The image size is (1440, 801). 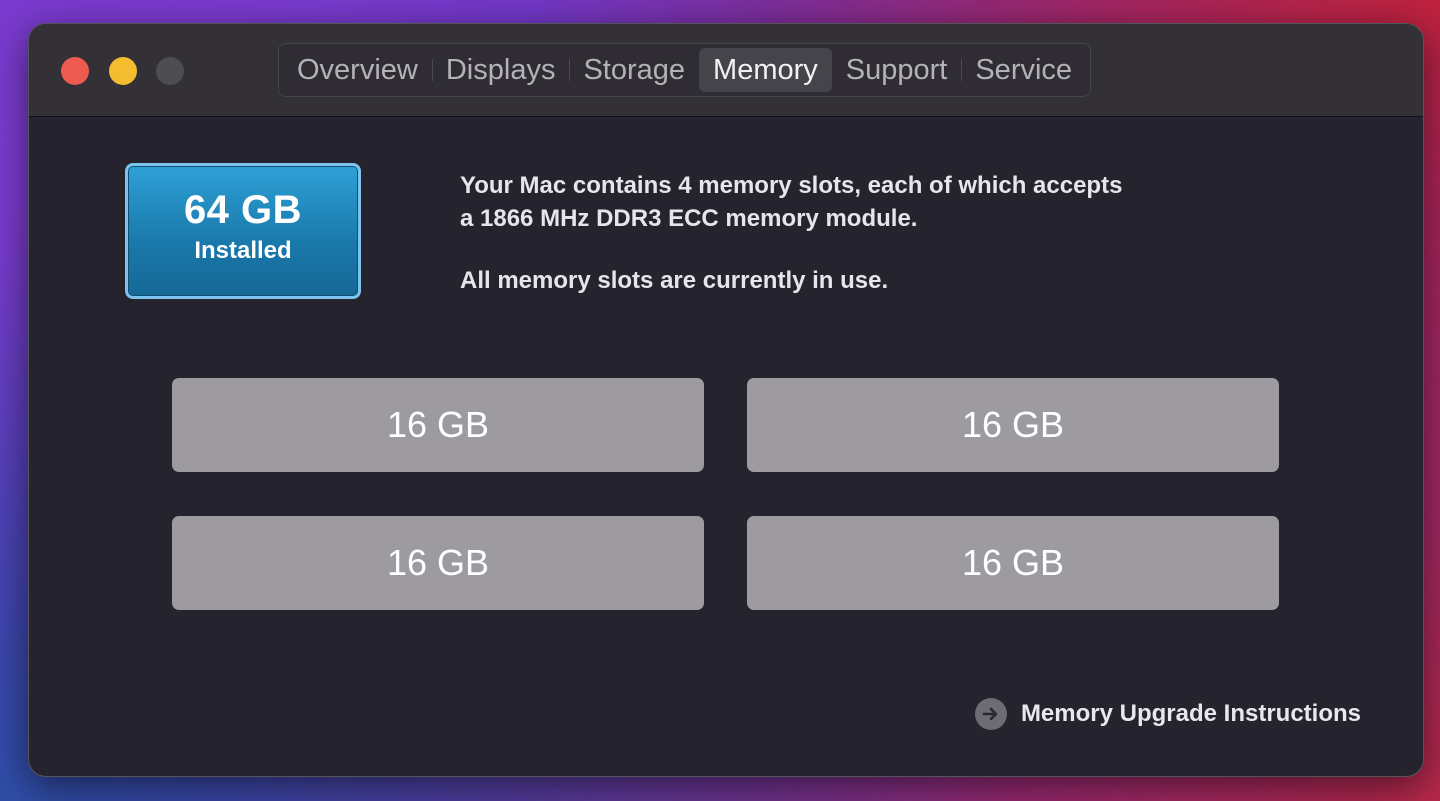 I want to click on tab-support: Support, so click(x=897, y=70).